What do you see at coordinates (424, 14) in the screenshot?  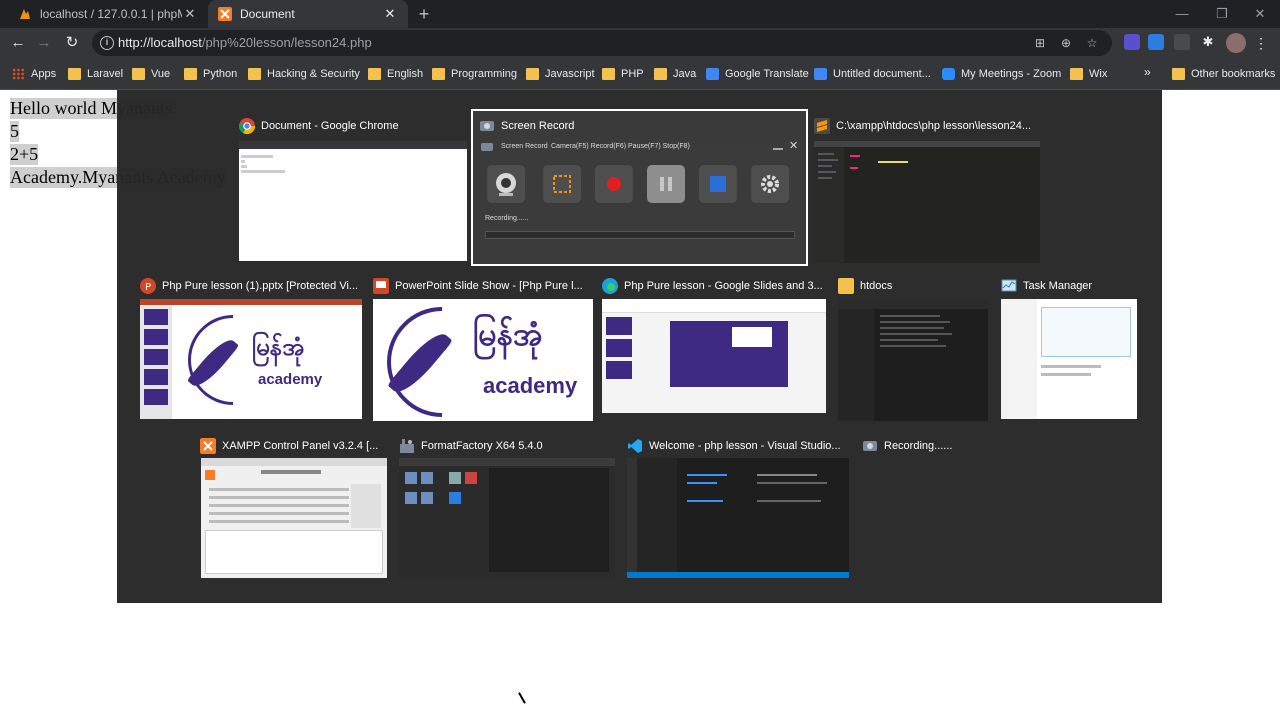 I see `new-tab-button: +` at bounding box center [424, 14].